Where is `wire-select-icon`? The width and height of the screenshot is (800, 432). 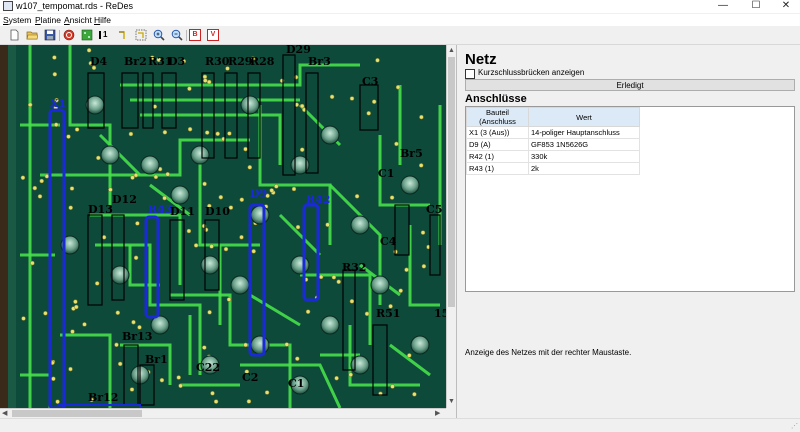
wire-select-icon is located at coordinates (141, 35).